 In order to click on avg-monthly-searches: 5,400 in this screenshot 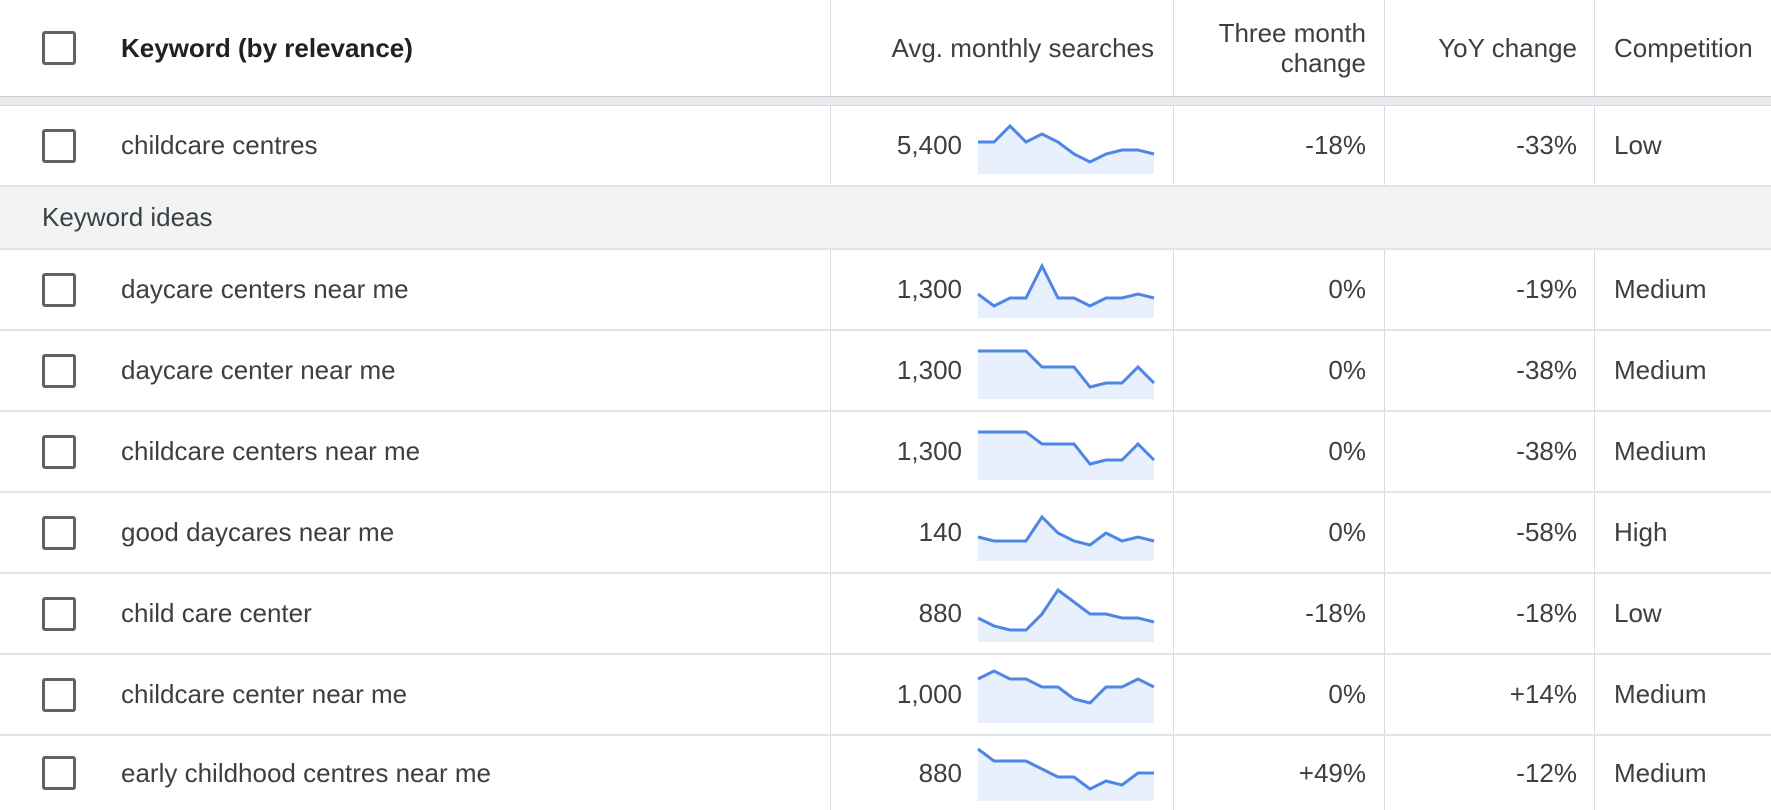, I will do `click(929, 145)`.